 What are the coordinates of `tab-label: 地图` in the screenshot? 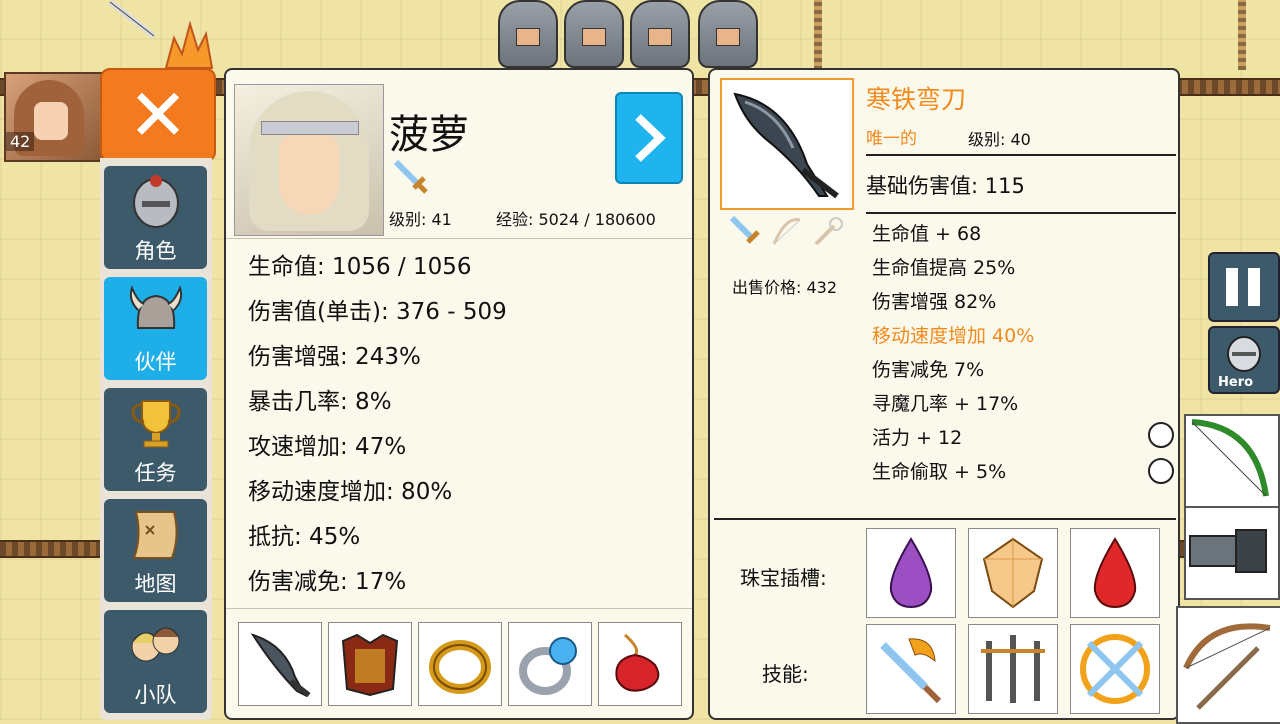 It's located at (155, 584).